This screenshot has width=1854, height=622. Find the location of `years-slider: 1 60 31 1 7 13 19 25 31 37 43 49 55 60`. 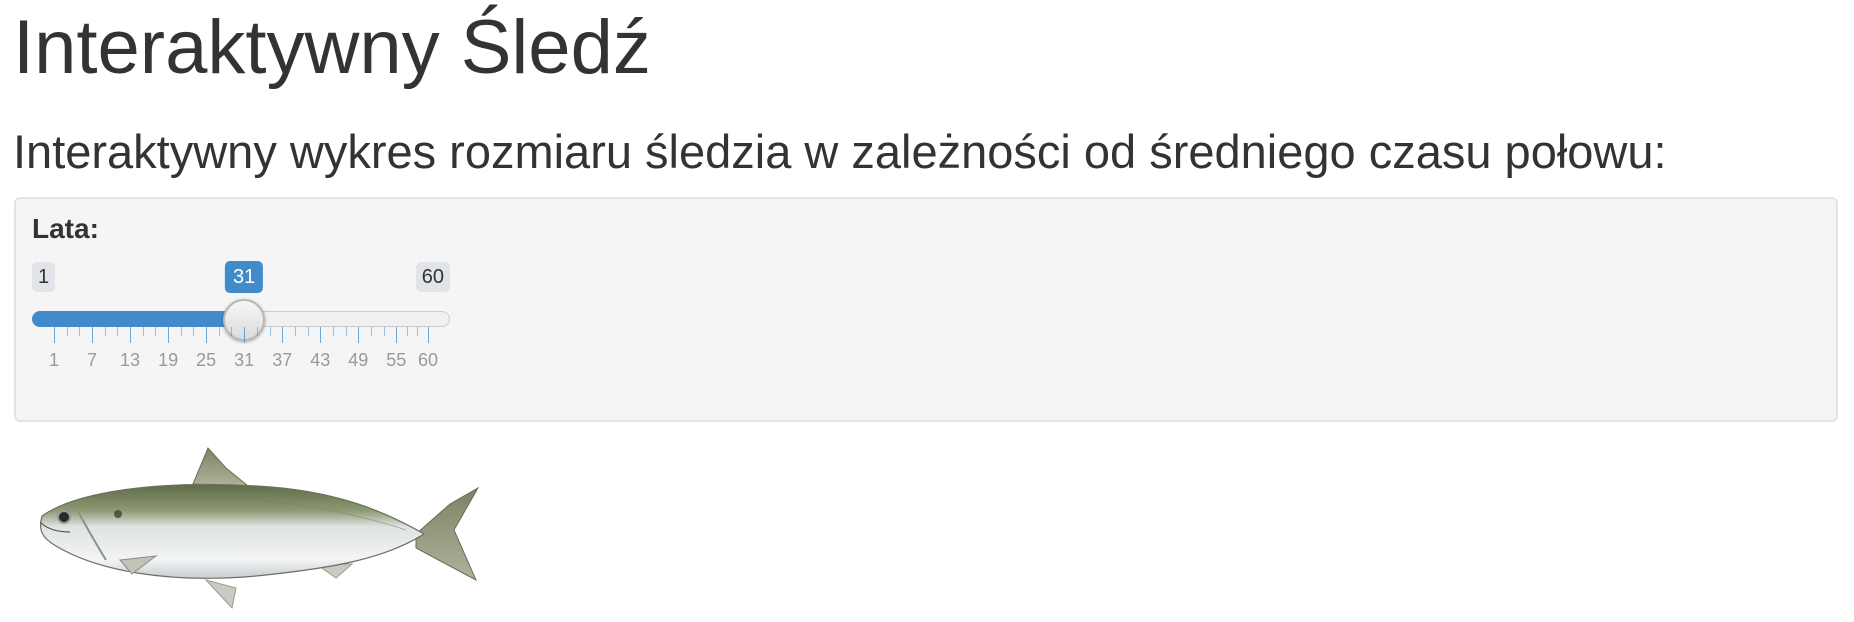

years-slider: 1 60 31 1 7 13 19 25 31 37 43 49 55 60 is located at coordinates (241, 318).